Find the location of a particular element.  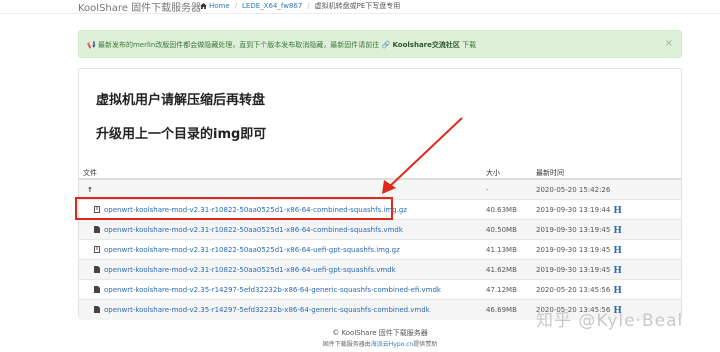

archive-file-icon is located at coordinates (97, 249).